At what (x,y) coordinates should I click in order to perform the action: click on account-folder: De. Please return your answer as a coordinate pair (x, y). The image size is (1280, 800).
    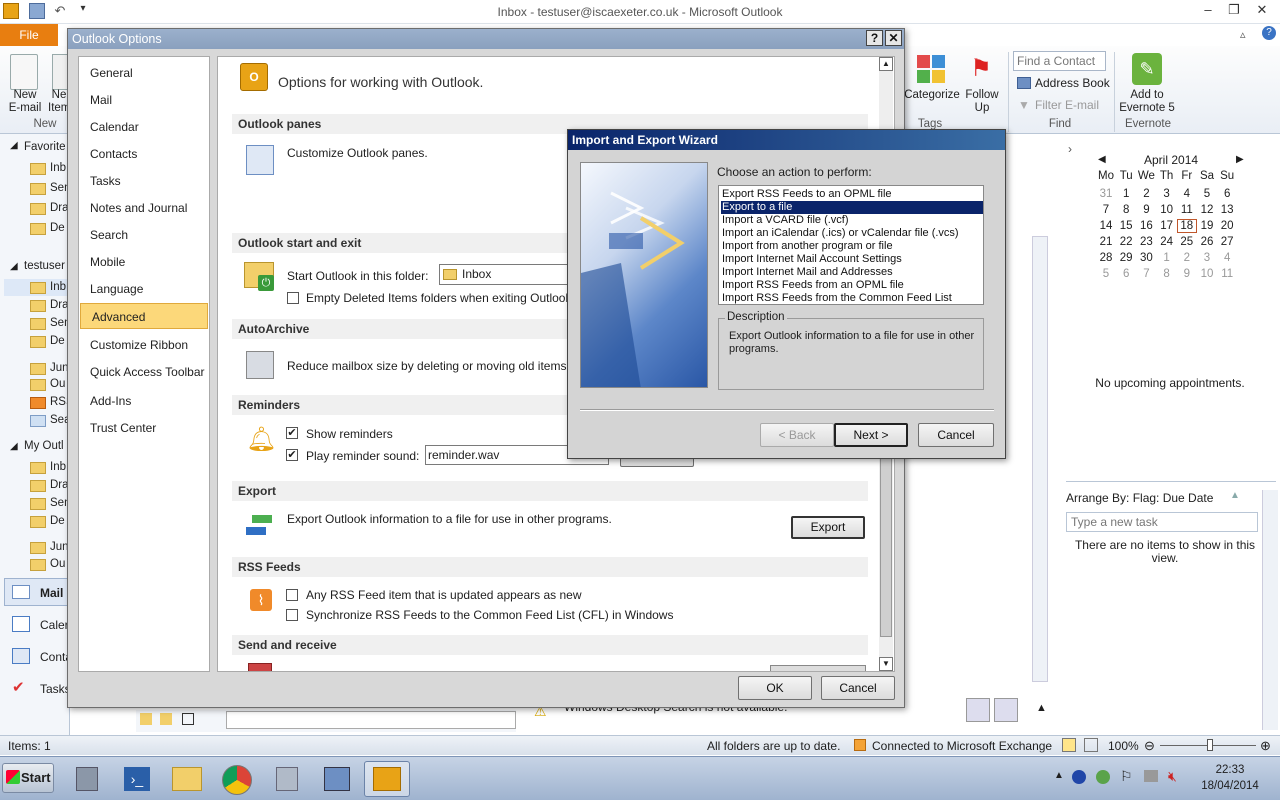
    Looking at the image, I should click on (59, 341).